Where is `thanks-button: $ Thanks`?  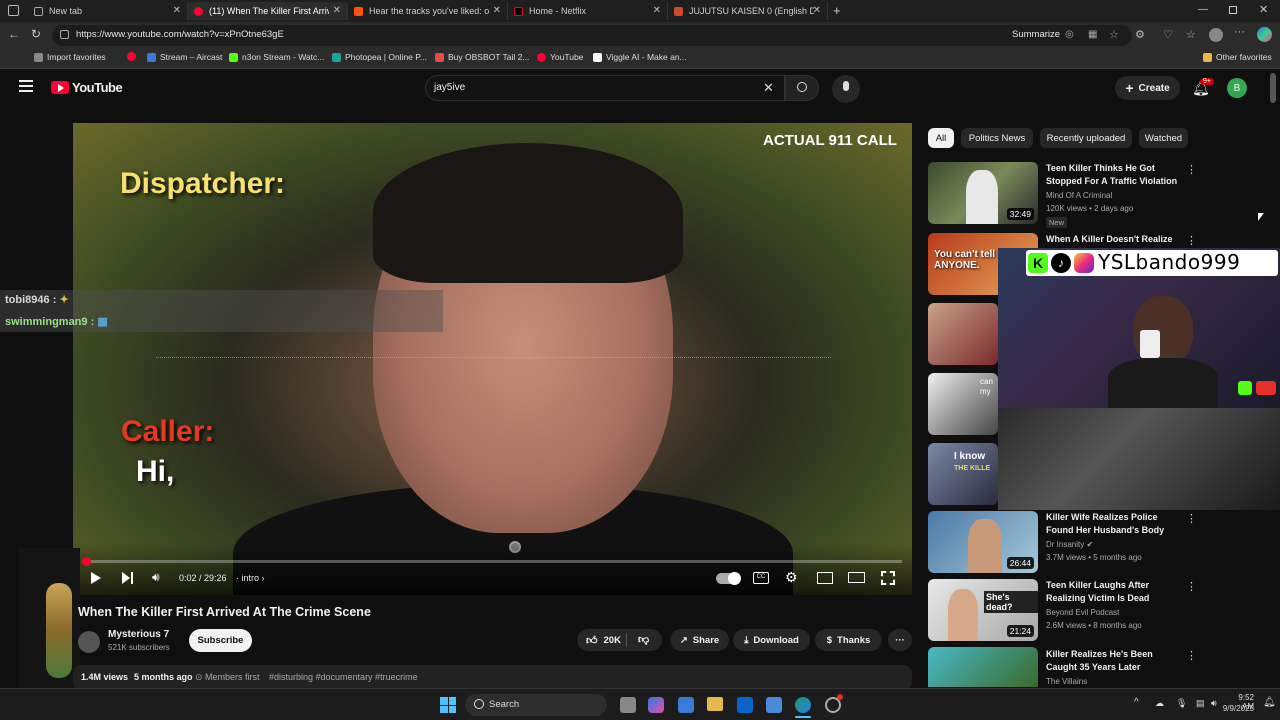 thanks-button: $ Thanks is located at coordinates (848, 640).